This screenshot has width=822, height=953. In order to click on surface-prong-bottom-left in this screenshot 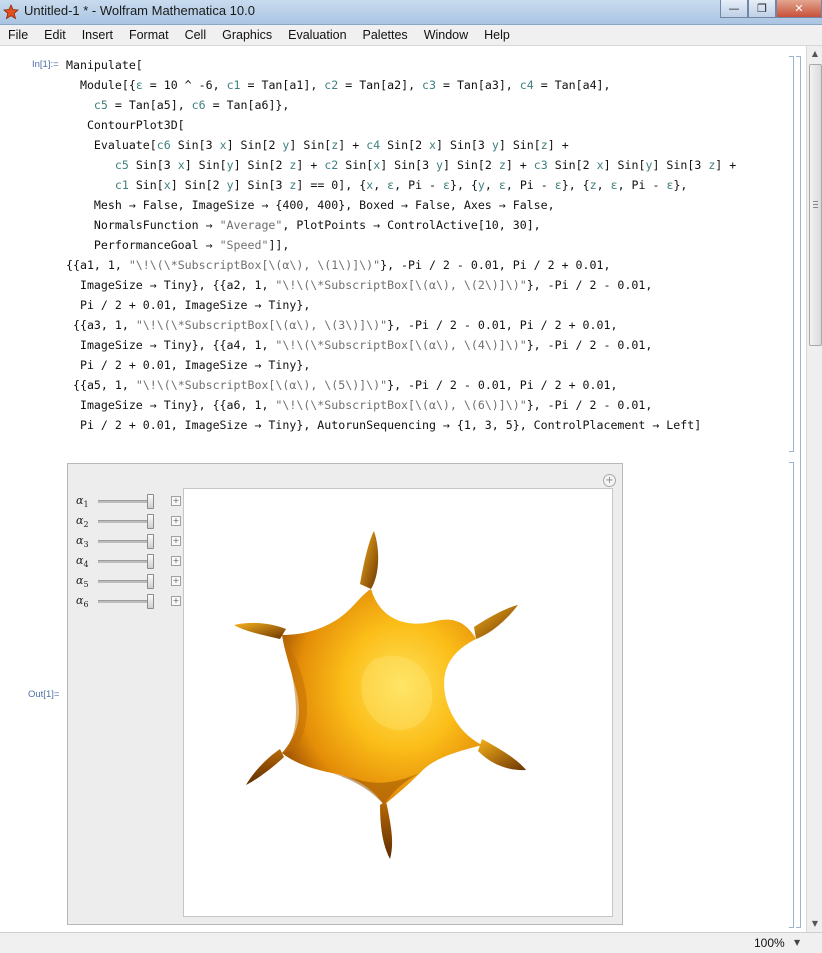, I will do `click(265, 767)`.